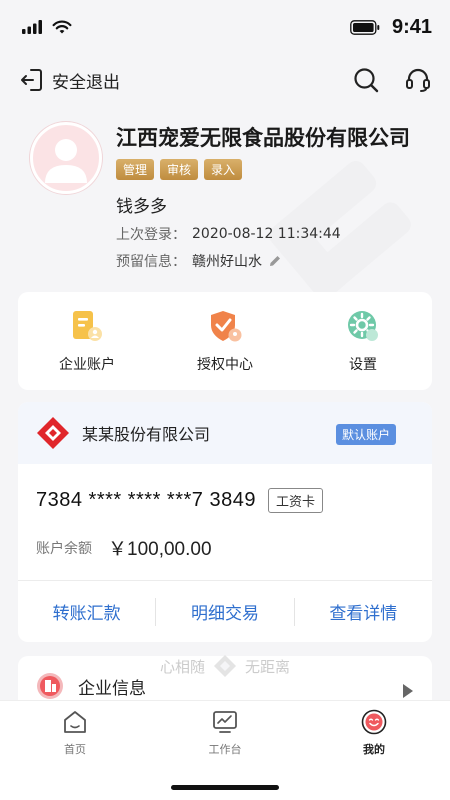 Image resolution: width=450 pixels, height=800 pixels. What do you see at coordinates (366, 80) in the screenshot?
I see `search-icon` at bounding box center [366, 80].